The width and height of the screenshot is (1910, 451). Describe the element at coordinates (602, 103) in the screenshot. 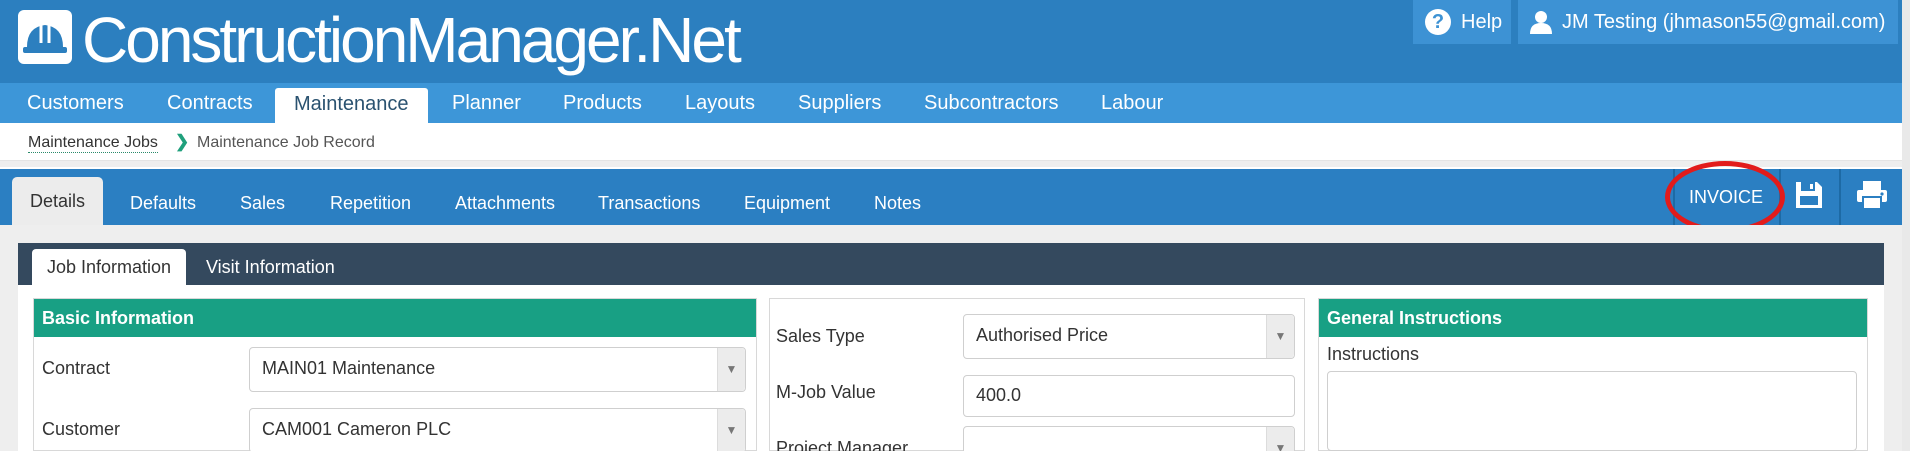

I see `nav-item-products: Products` at that location.